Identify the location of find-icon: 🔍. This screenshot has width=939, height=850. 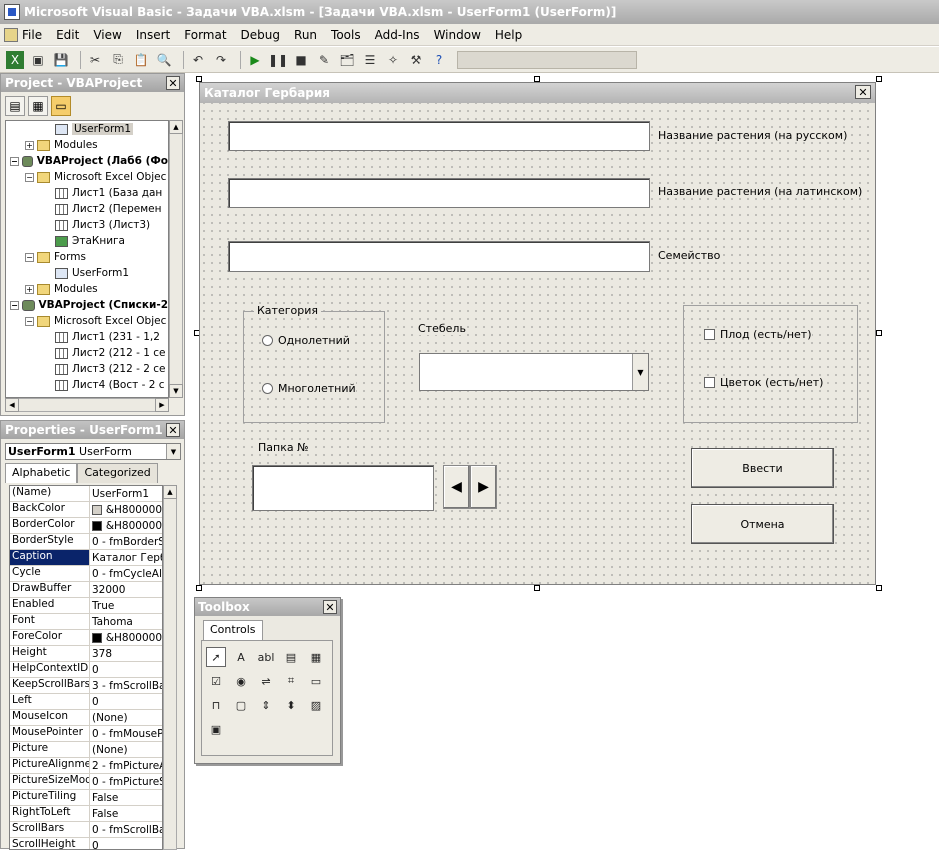
(164, 60).